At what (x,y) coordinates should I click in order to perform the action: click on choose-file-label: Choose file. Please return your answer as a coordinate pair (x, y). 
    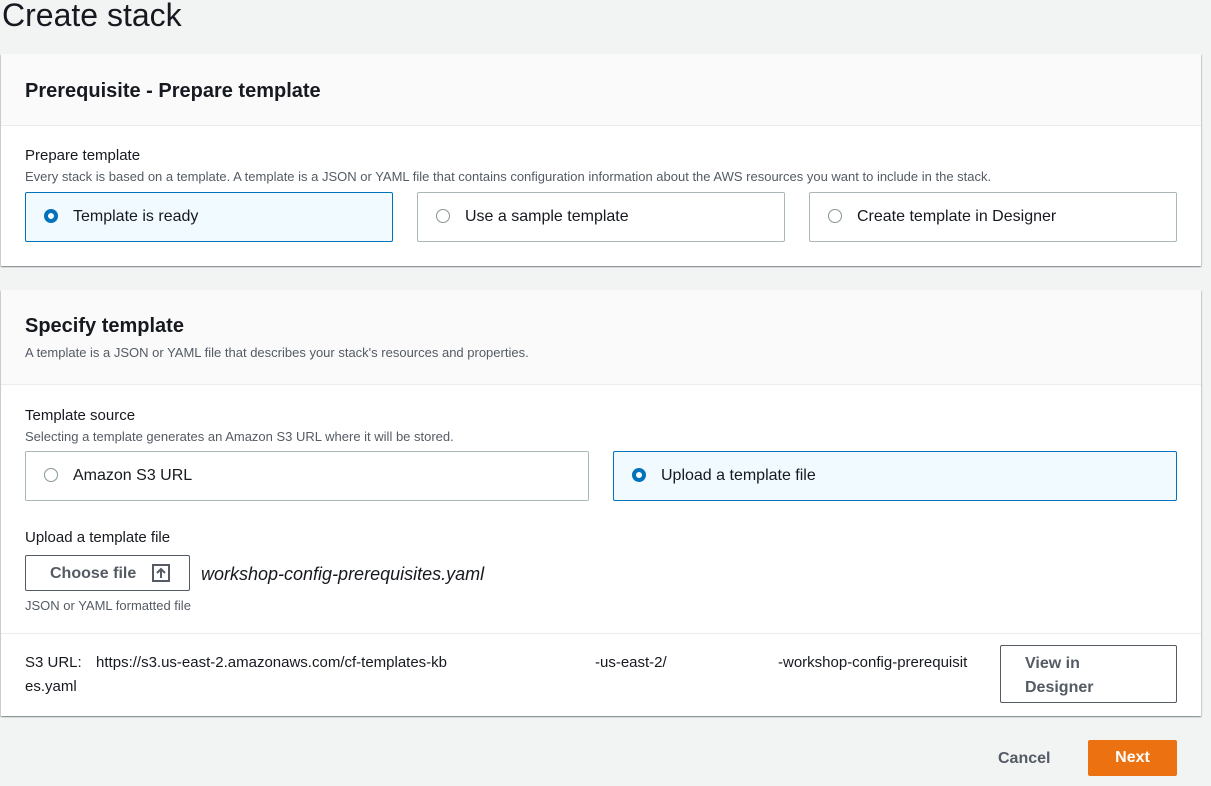
    Looking at the image, I should click on (93, 573).